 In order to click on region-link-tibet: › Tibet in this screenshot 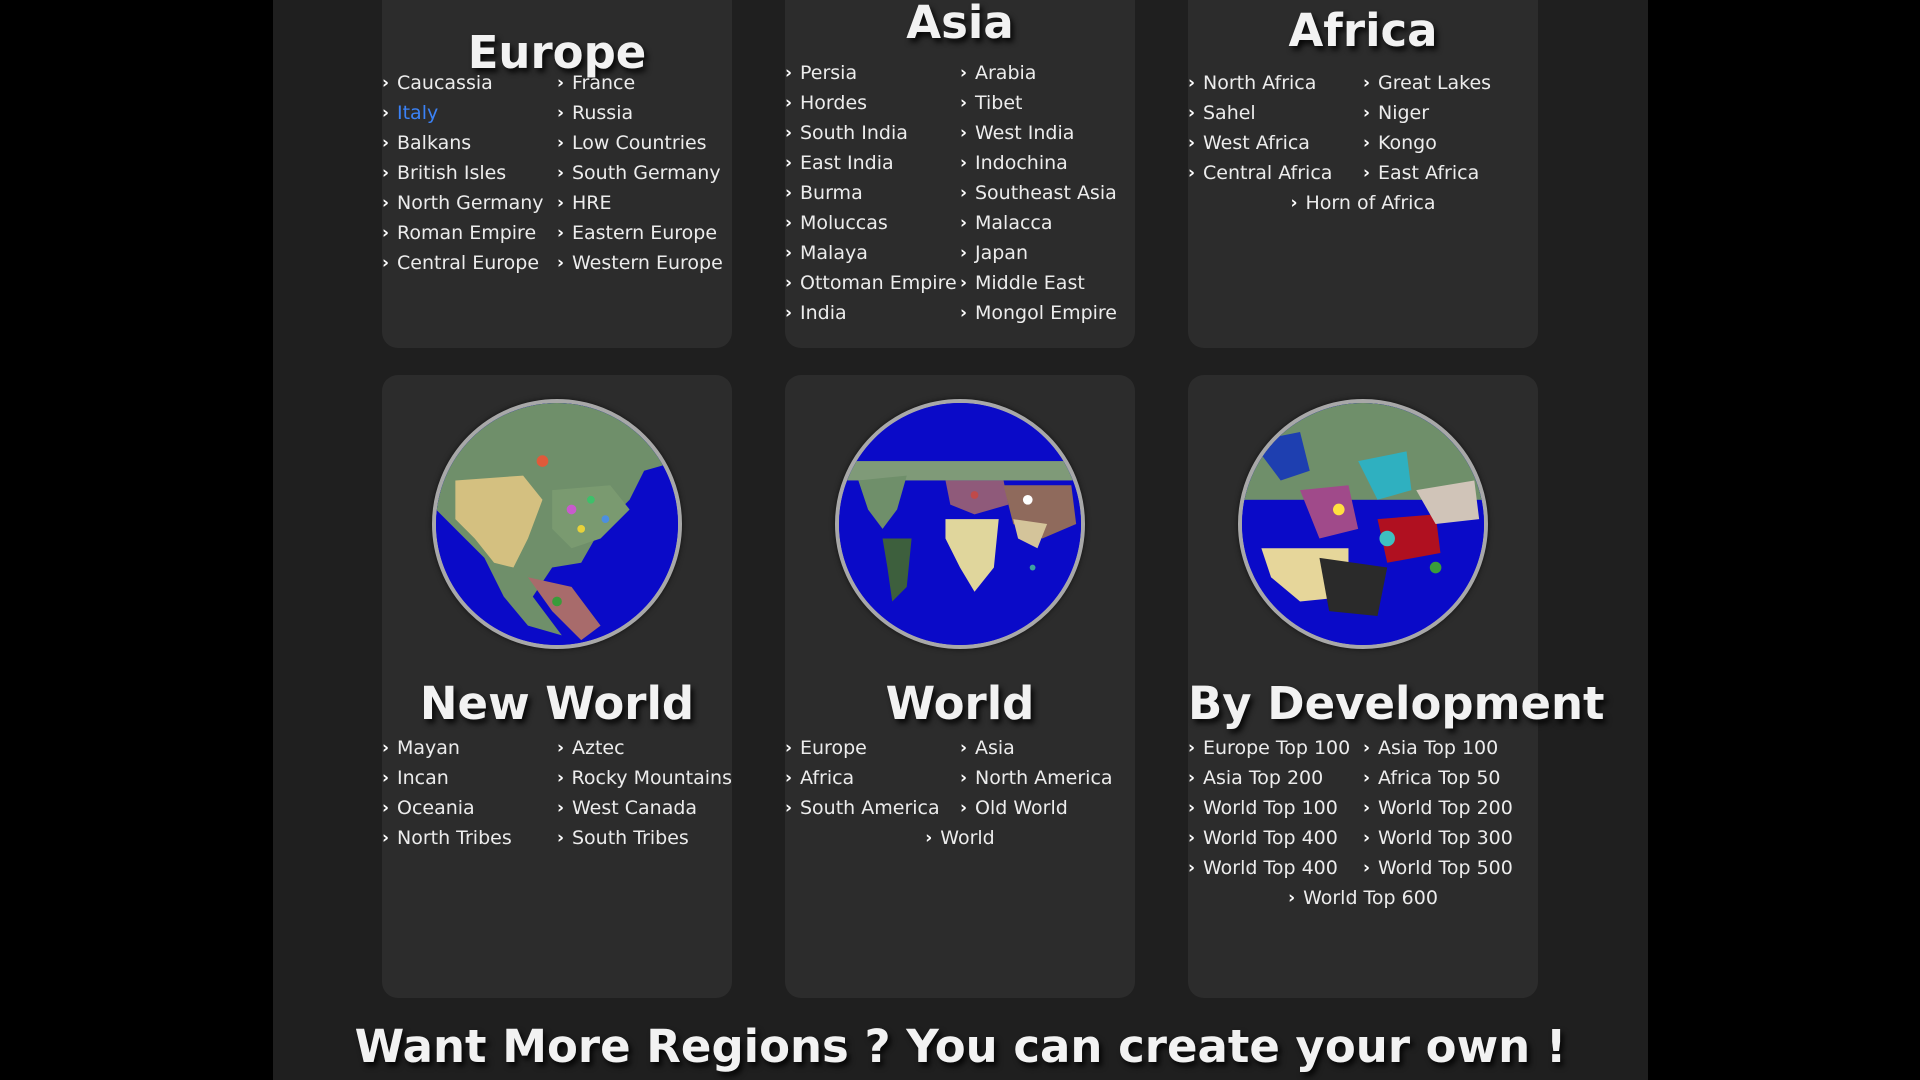, I will do `click(1047, 103)`.